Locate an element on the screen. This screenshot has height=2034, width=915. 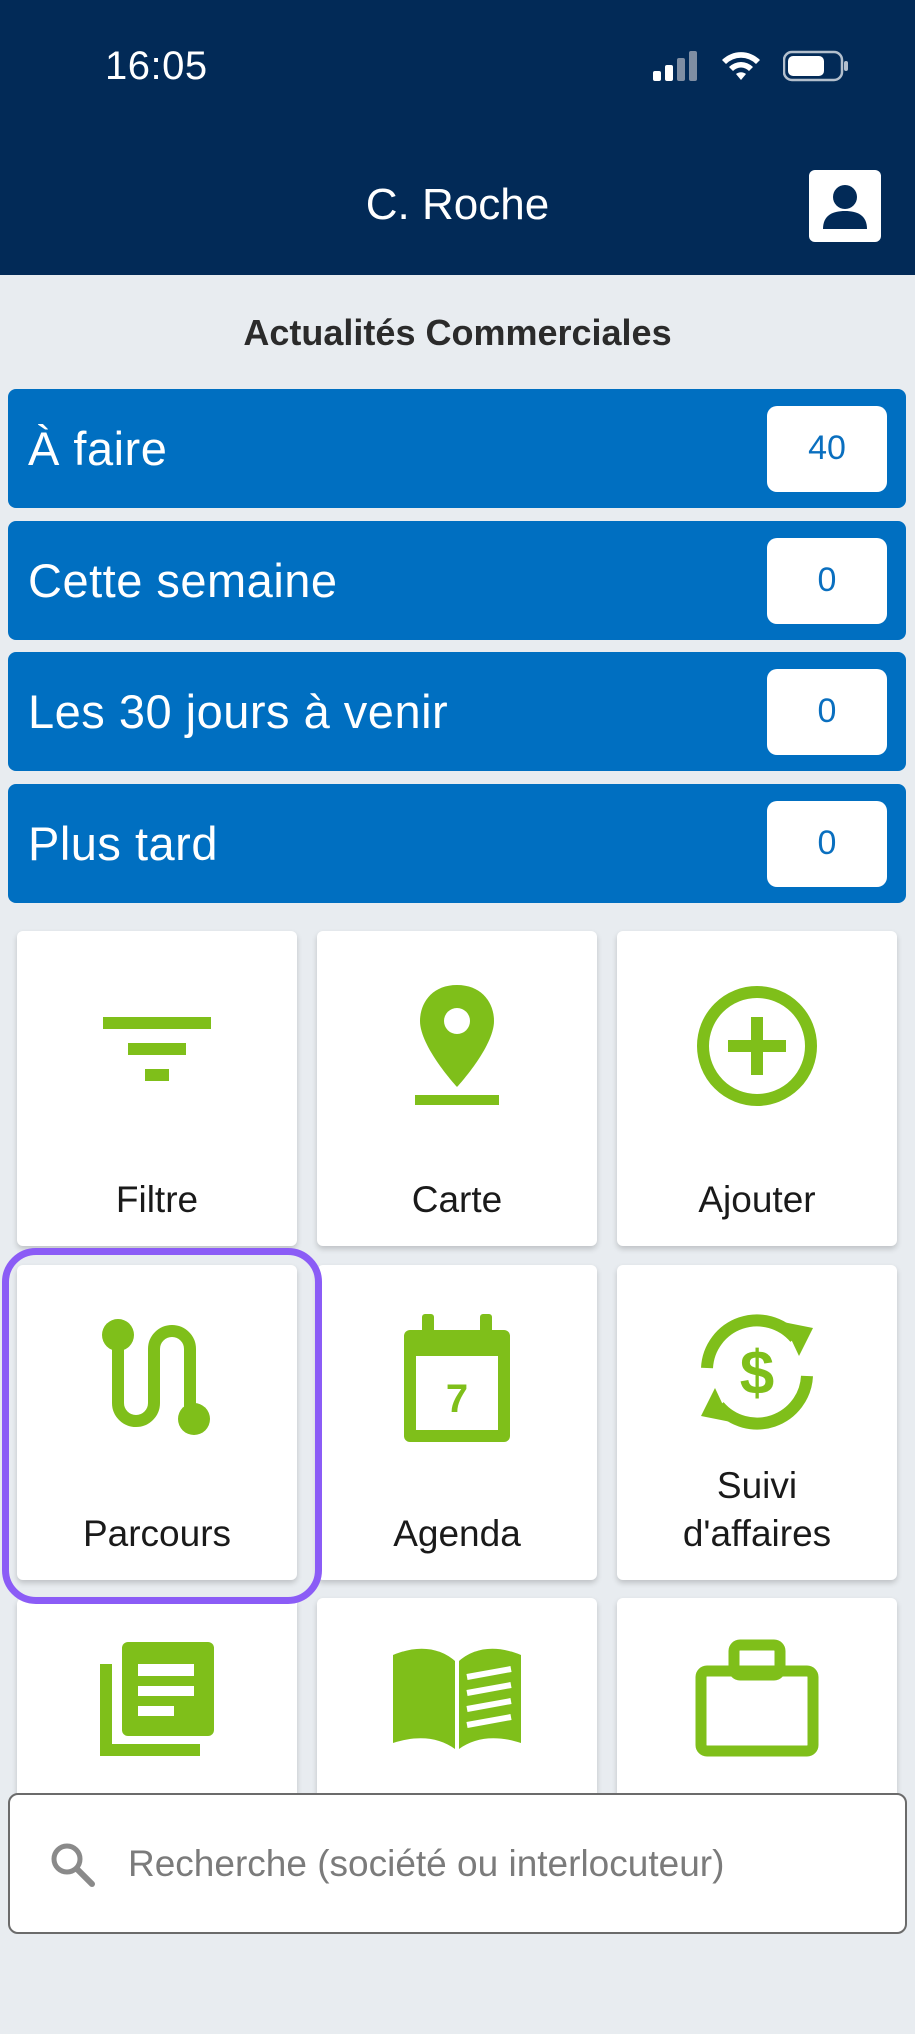
tile-label: Parcours is located at coordinates (157, 1533).